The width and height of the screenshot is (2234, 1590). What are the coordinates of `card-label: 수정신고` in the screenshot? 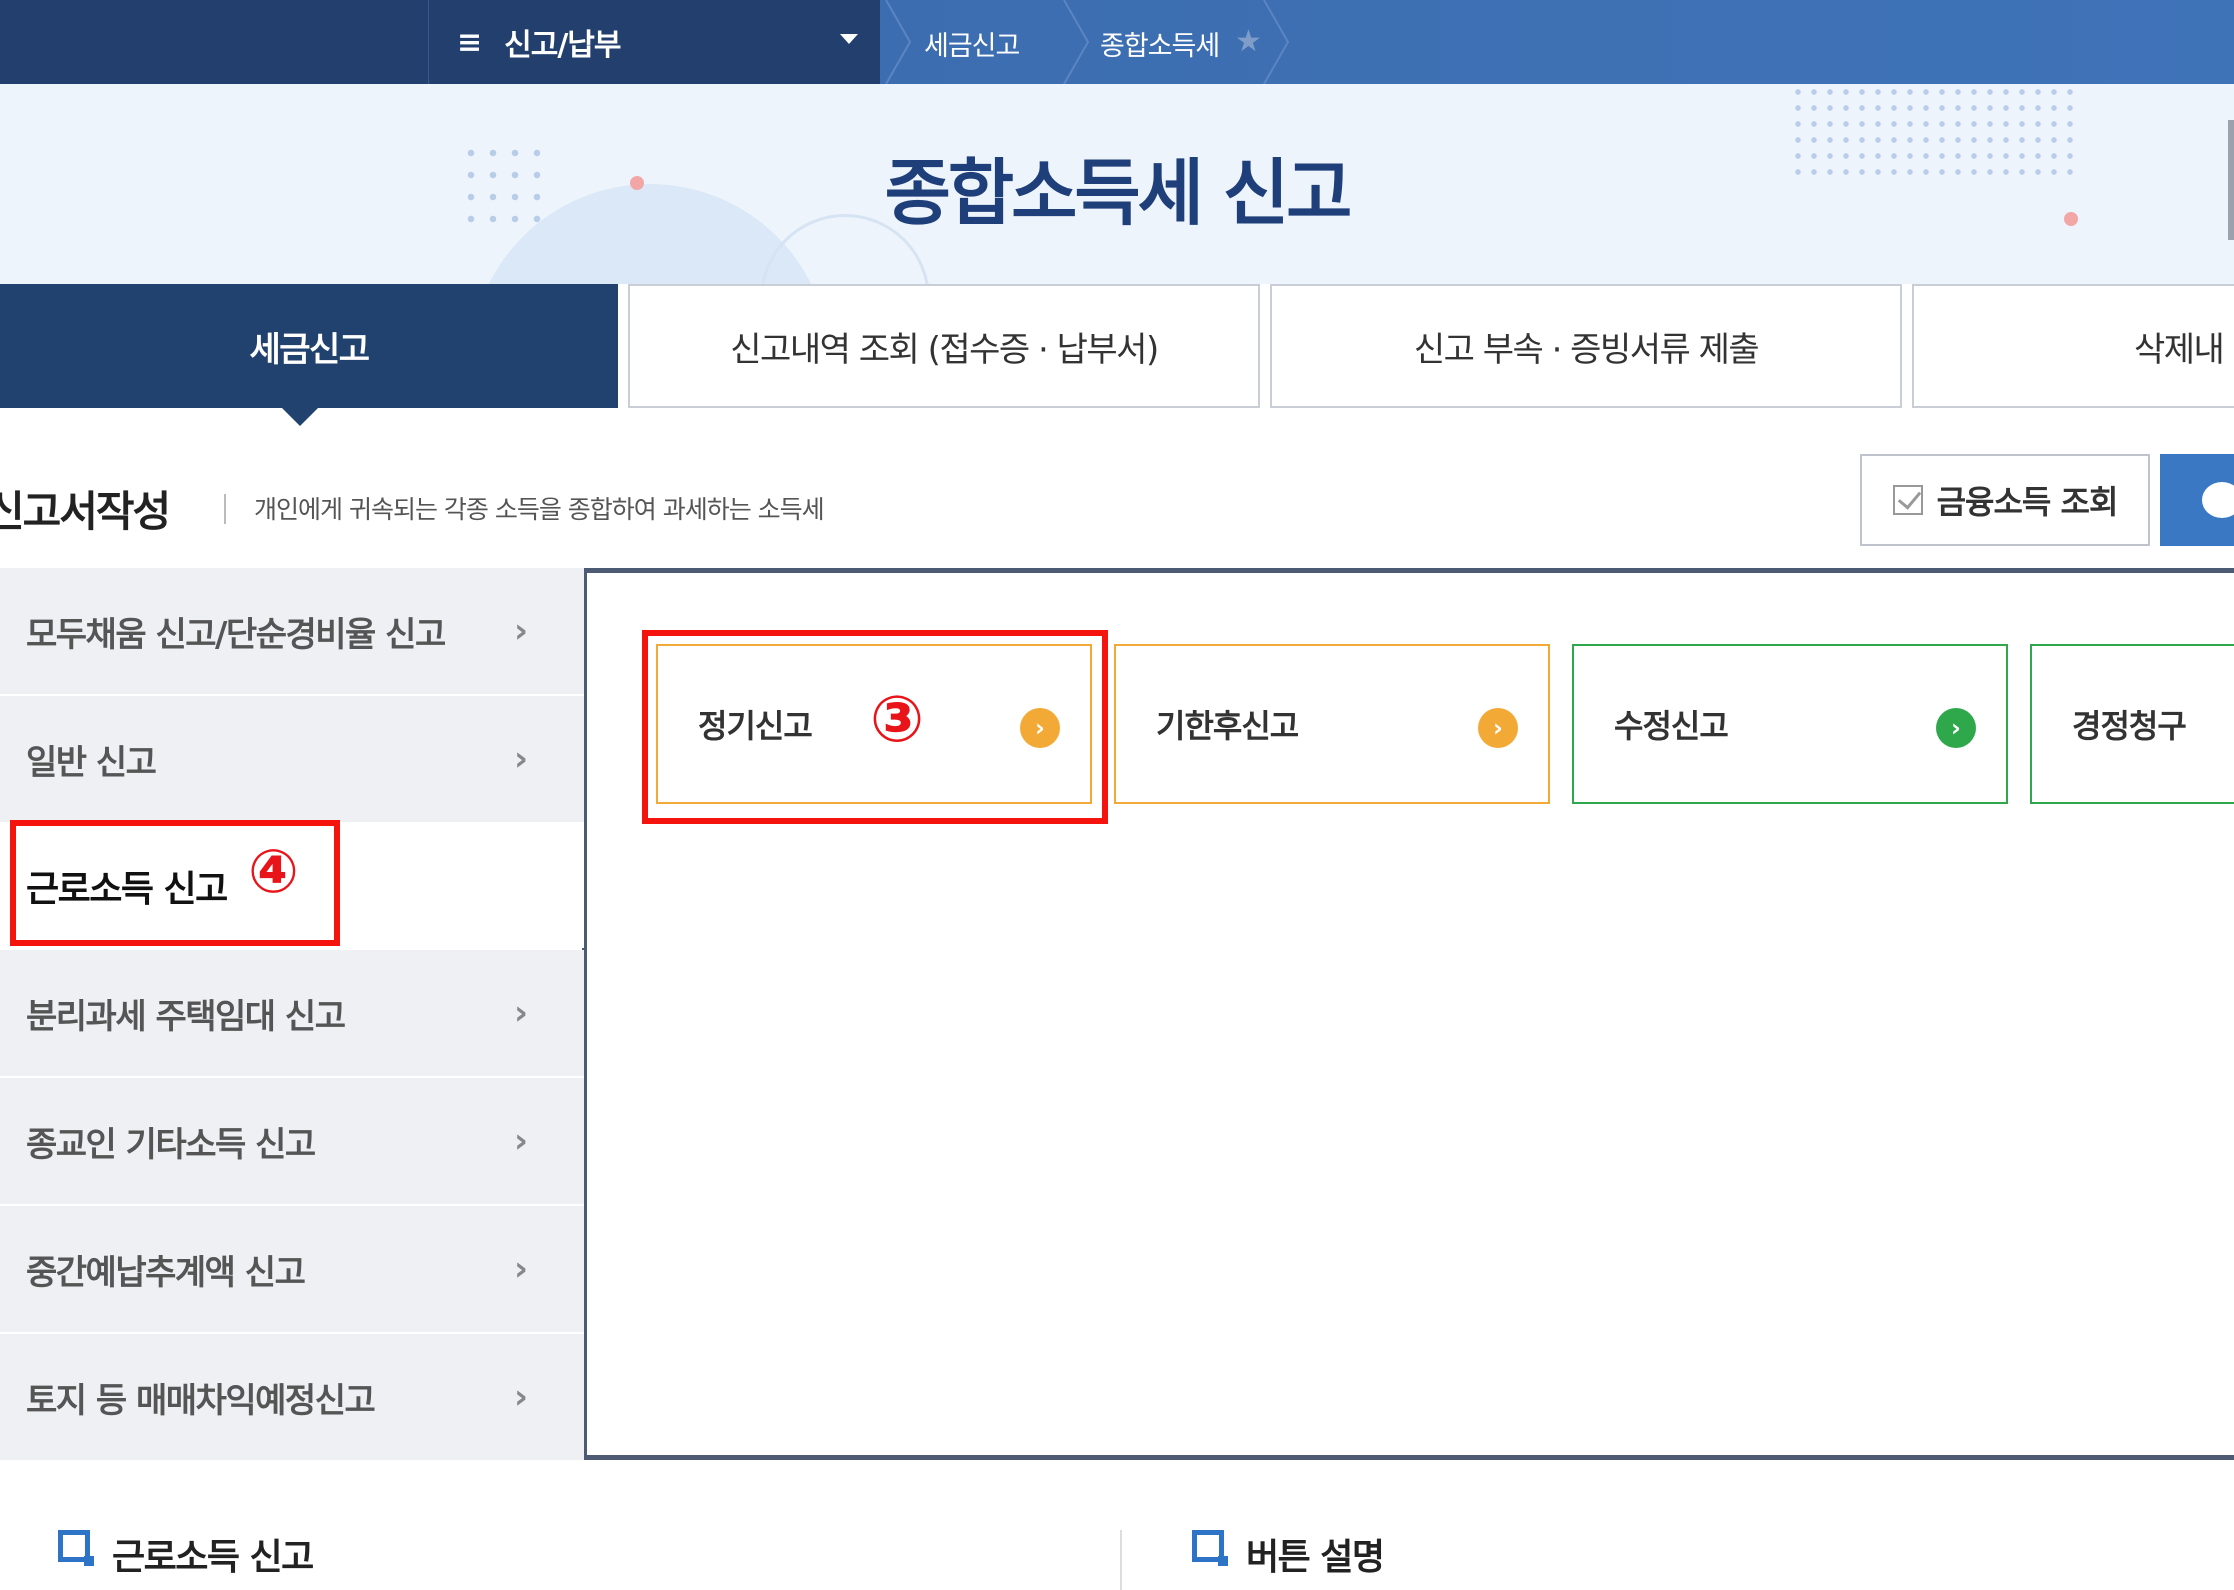 It's located at (1671, 726).